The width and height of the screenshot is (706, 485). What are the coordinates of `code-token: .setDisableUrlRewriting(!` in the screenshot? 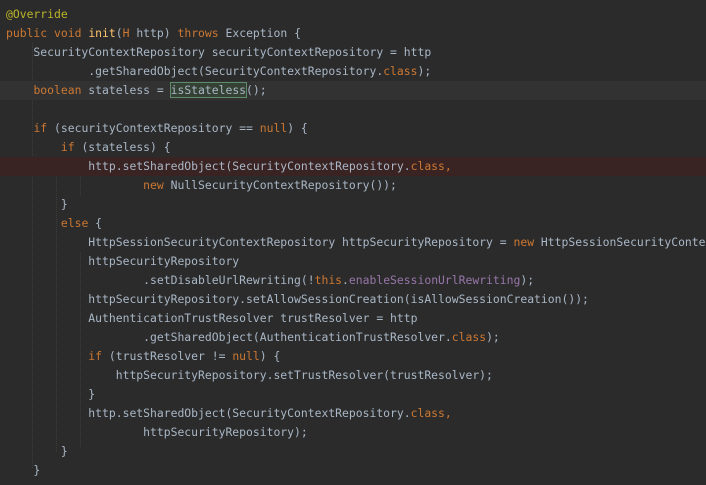 It's located at (160, 280).